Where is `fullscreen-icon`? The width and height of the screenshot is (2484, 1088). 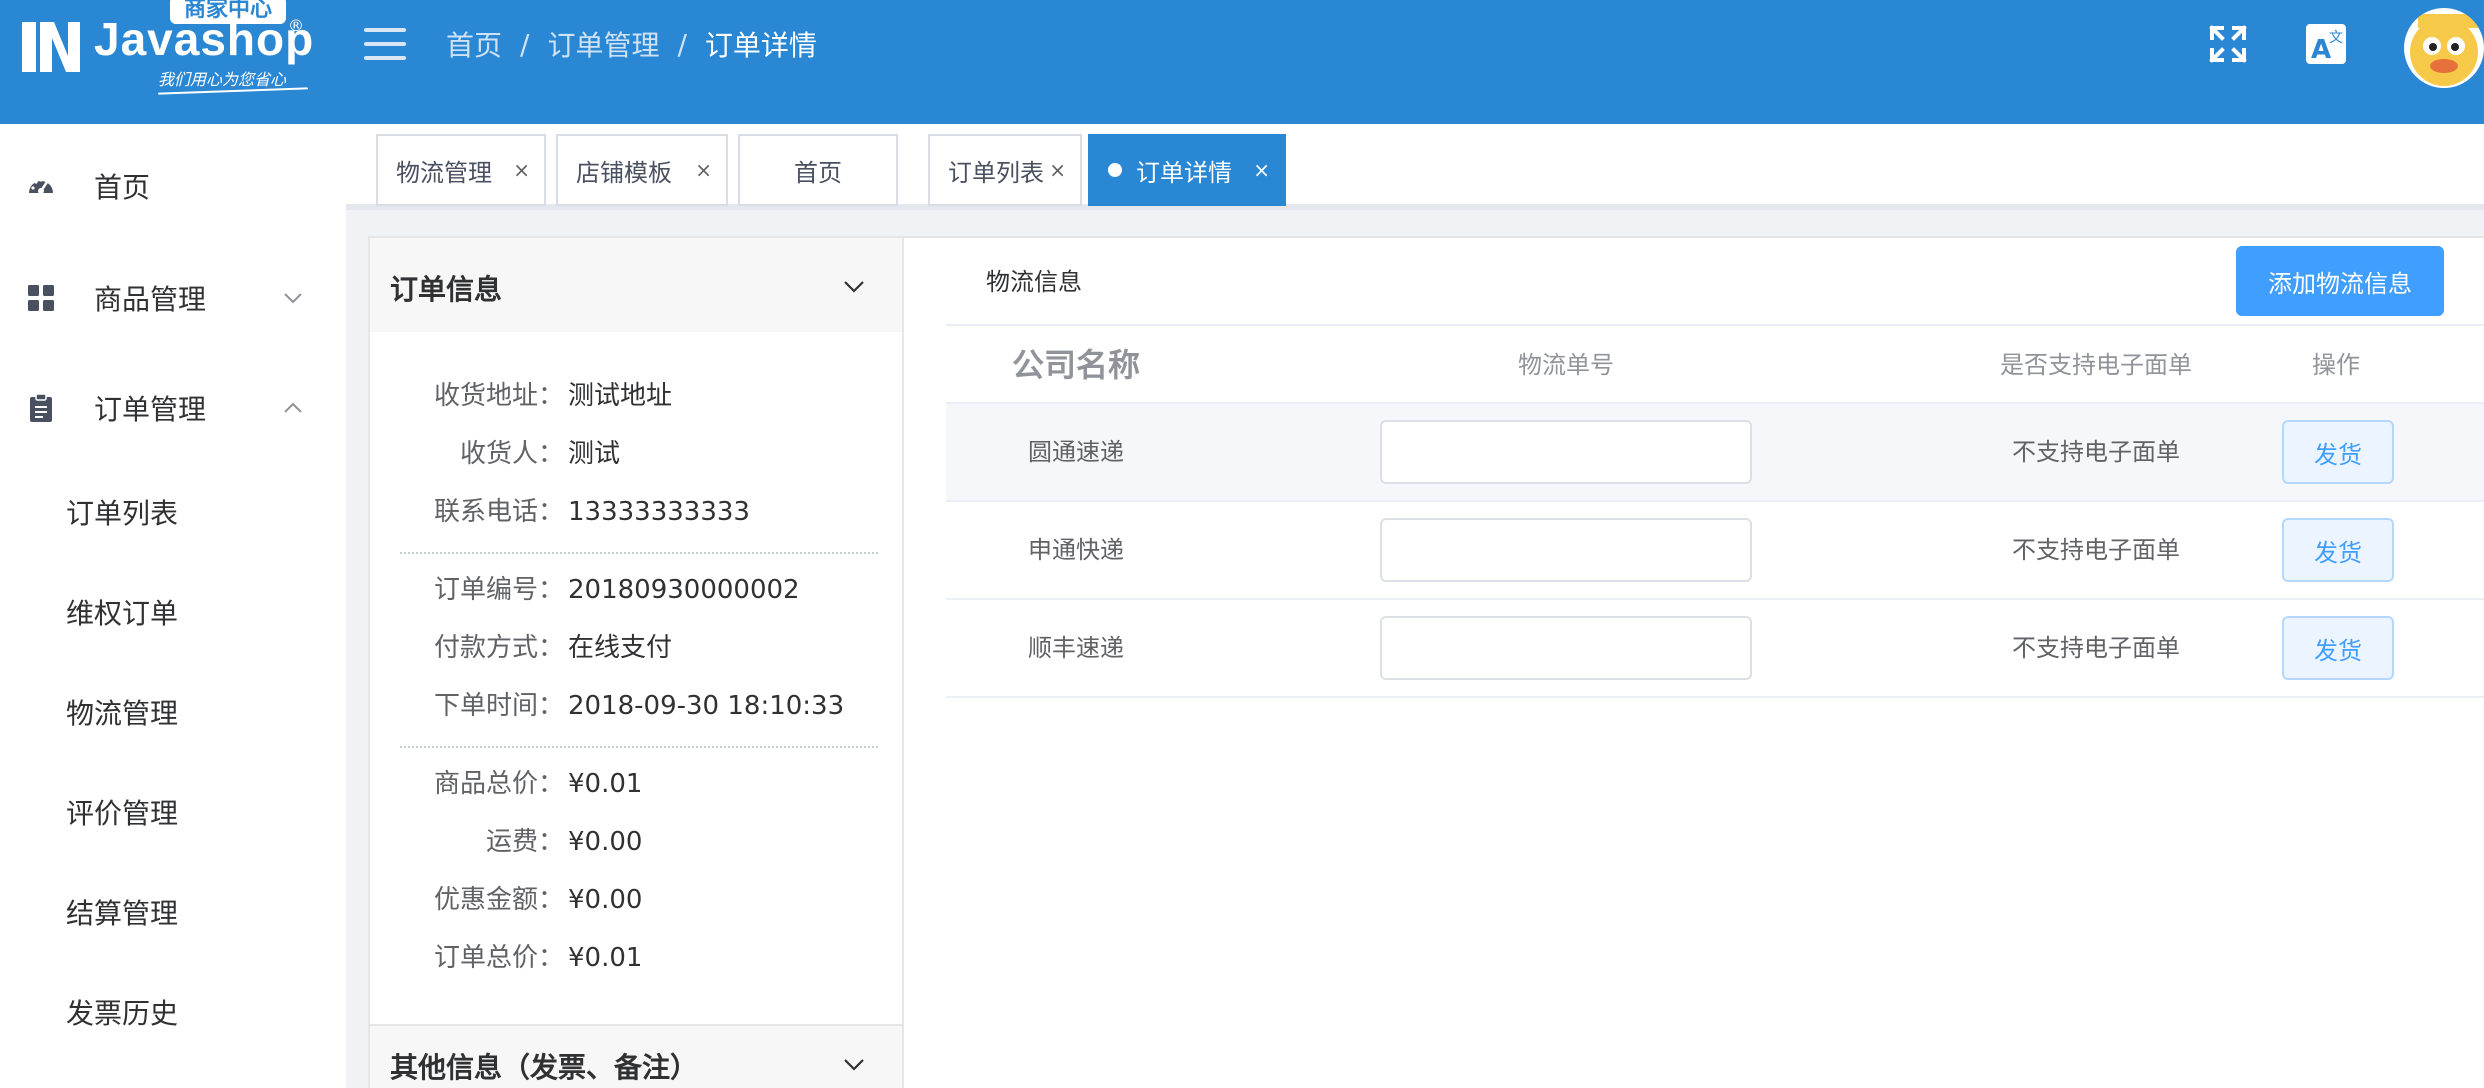 fullscreen-icon is located at coordinates (2228, 44).